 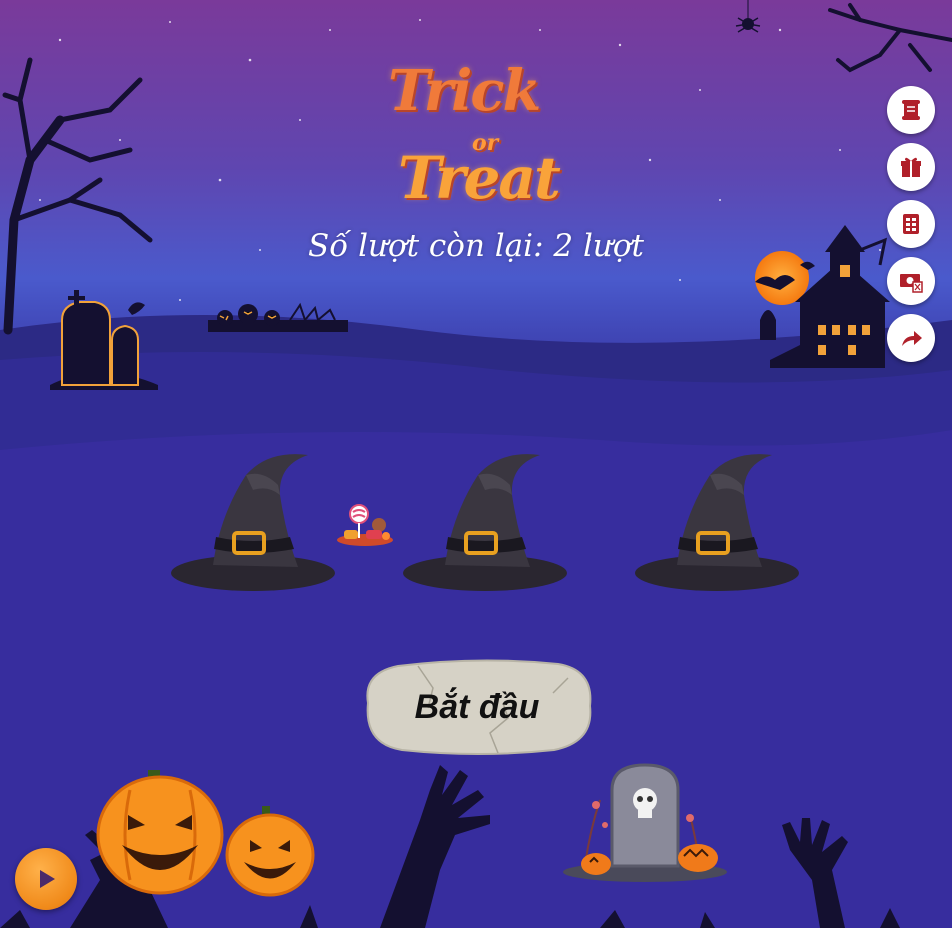 I want to click on list-button, so click(x=911, y=224).